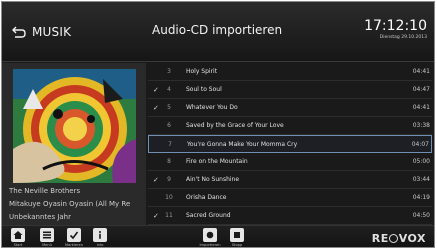  I want to click on stop-icon, so click(237, 235).